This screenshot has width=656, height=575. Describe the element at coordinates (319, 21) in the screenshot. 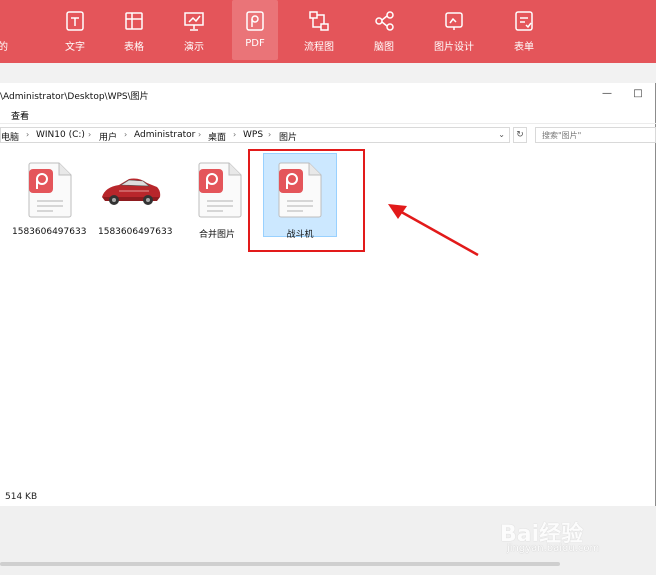

I see `flowchart-icon` at that location.